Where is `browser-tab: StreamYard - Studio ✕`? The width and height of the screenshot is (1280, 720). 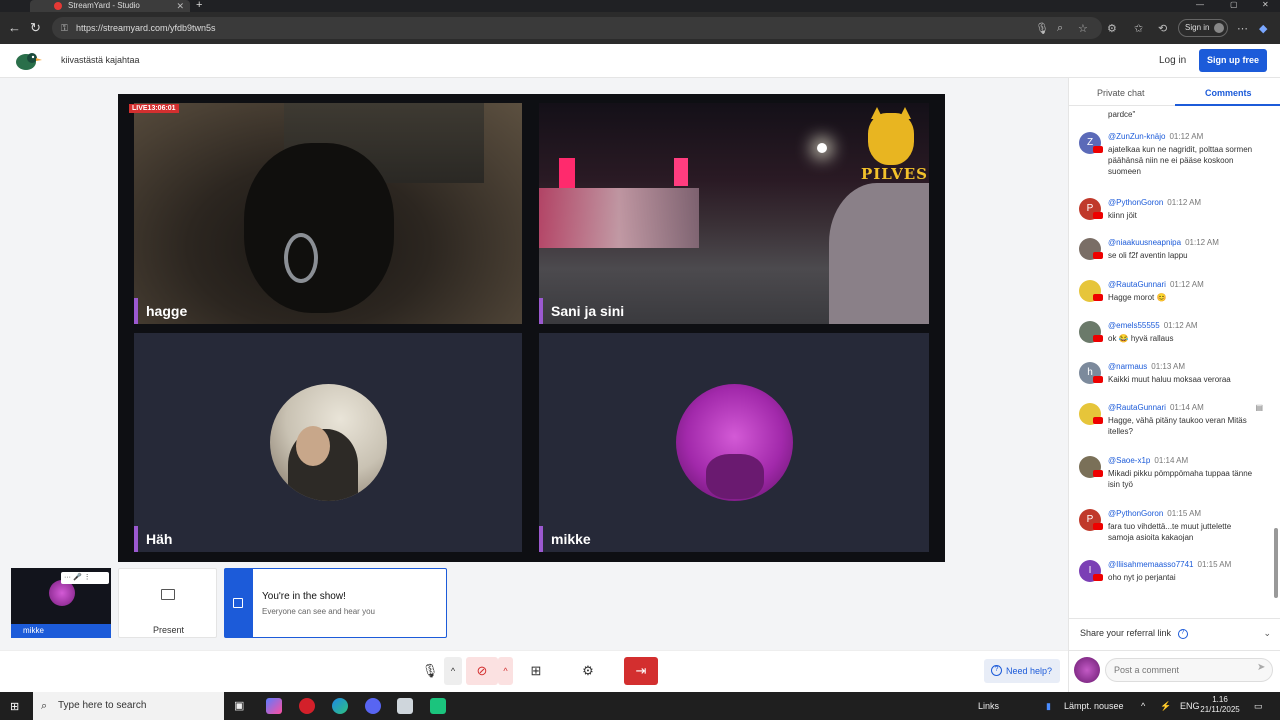 browser-tab: StreamYard - Studio ✕ is located at coordinates (110, 6).